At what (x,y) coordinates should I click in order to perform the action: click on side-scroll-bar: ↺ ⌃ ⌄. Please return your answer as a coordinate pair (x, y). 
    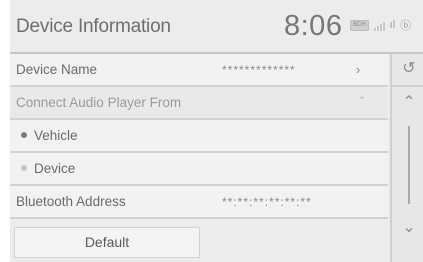
    Looking at the image, I should click on (406, 158).